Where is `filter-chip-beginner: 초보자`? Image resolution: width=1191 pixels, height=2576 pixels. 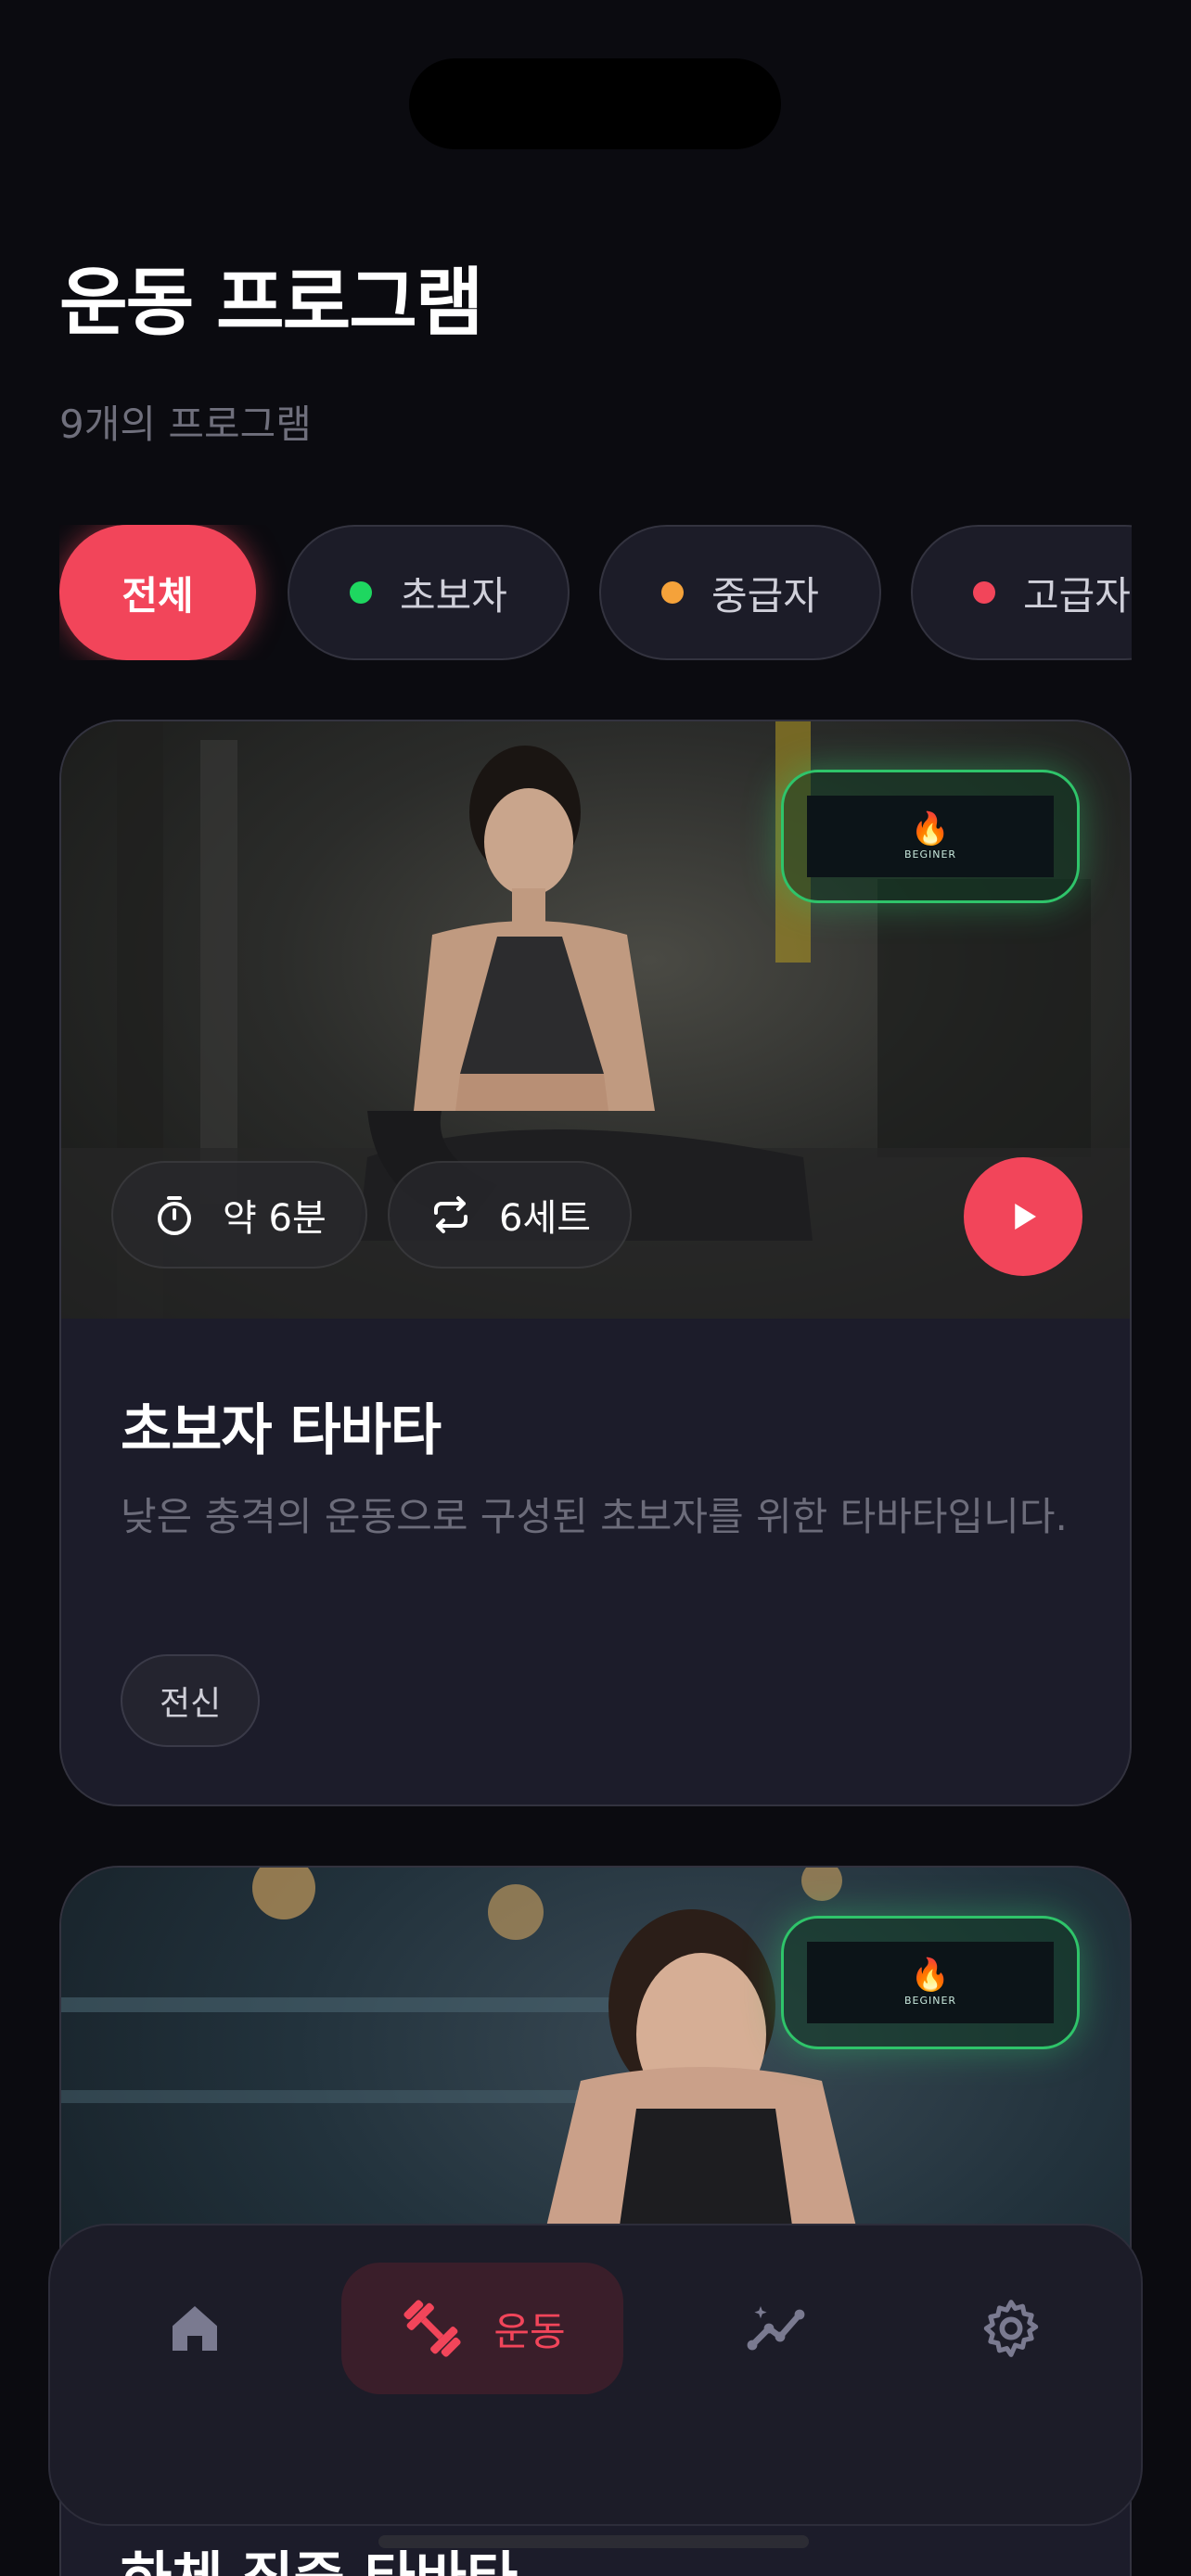 filter-chip-beginner: 초보자 is located at coordinates (429, 592).